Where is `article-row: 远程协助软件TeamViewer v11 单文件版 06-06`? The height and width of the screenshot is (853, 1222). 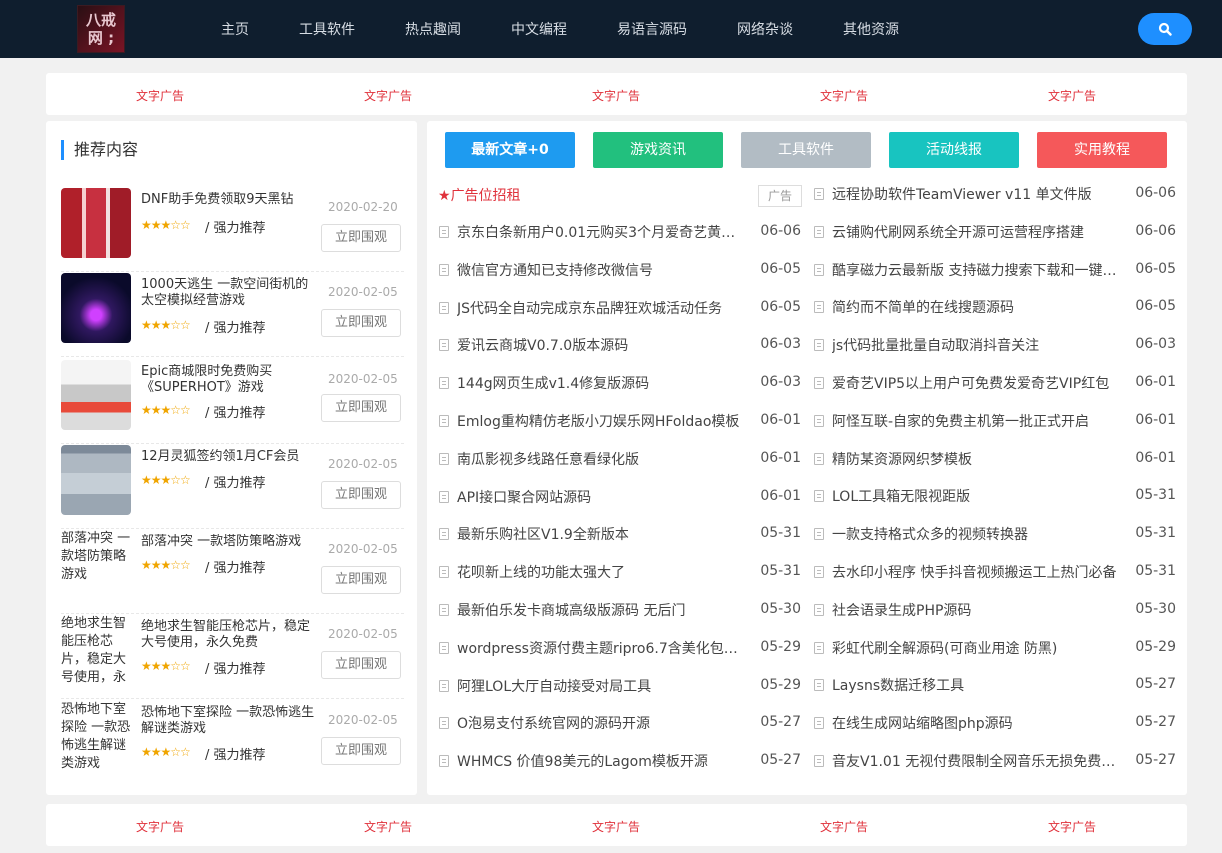
article-row: 远程协助软件TeamViewer v11 单文件版 06-06 is located at coordinates (995, 194).